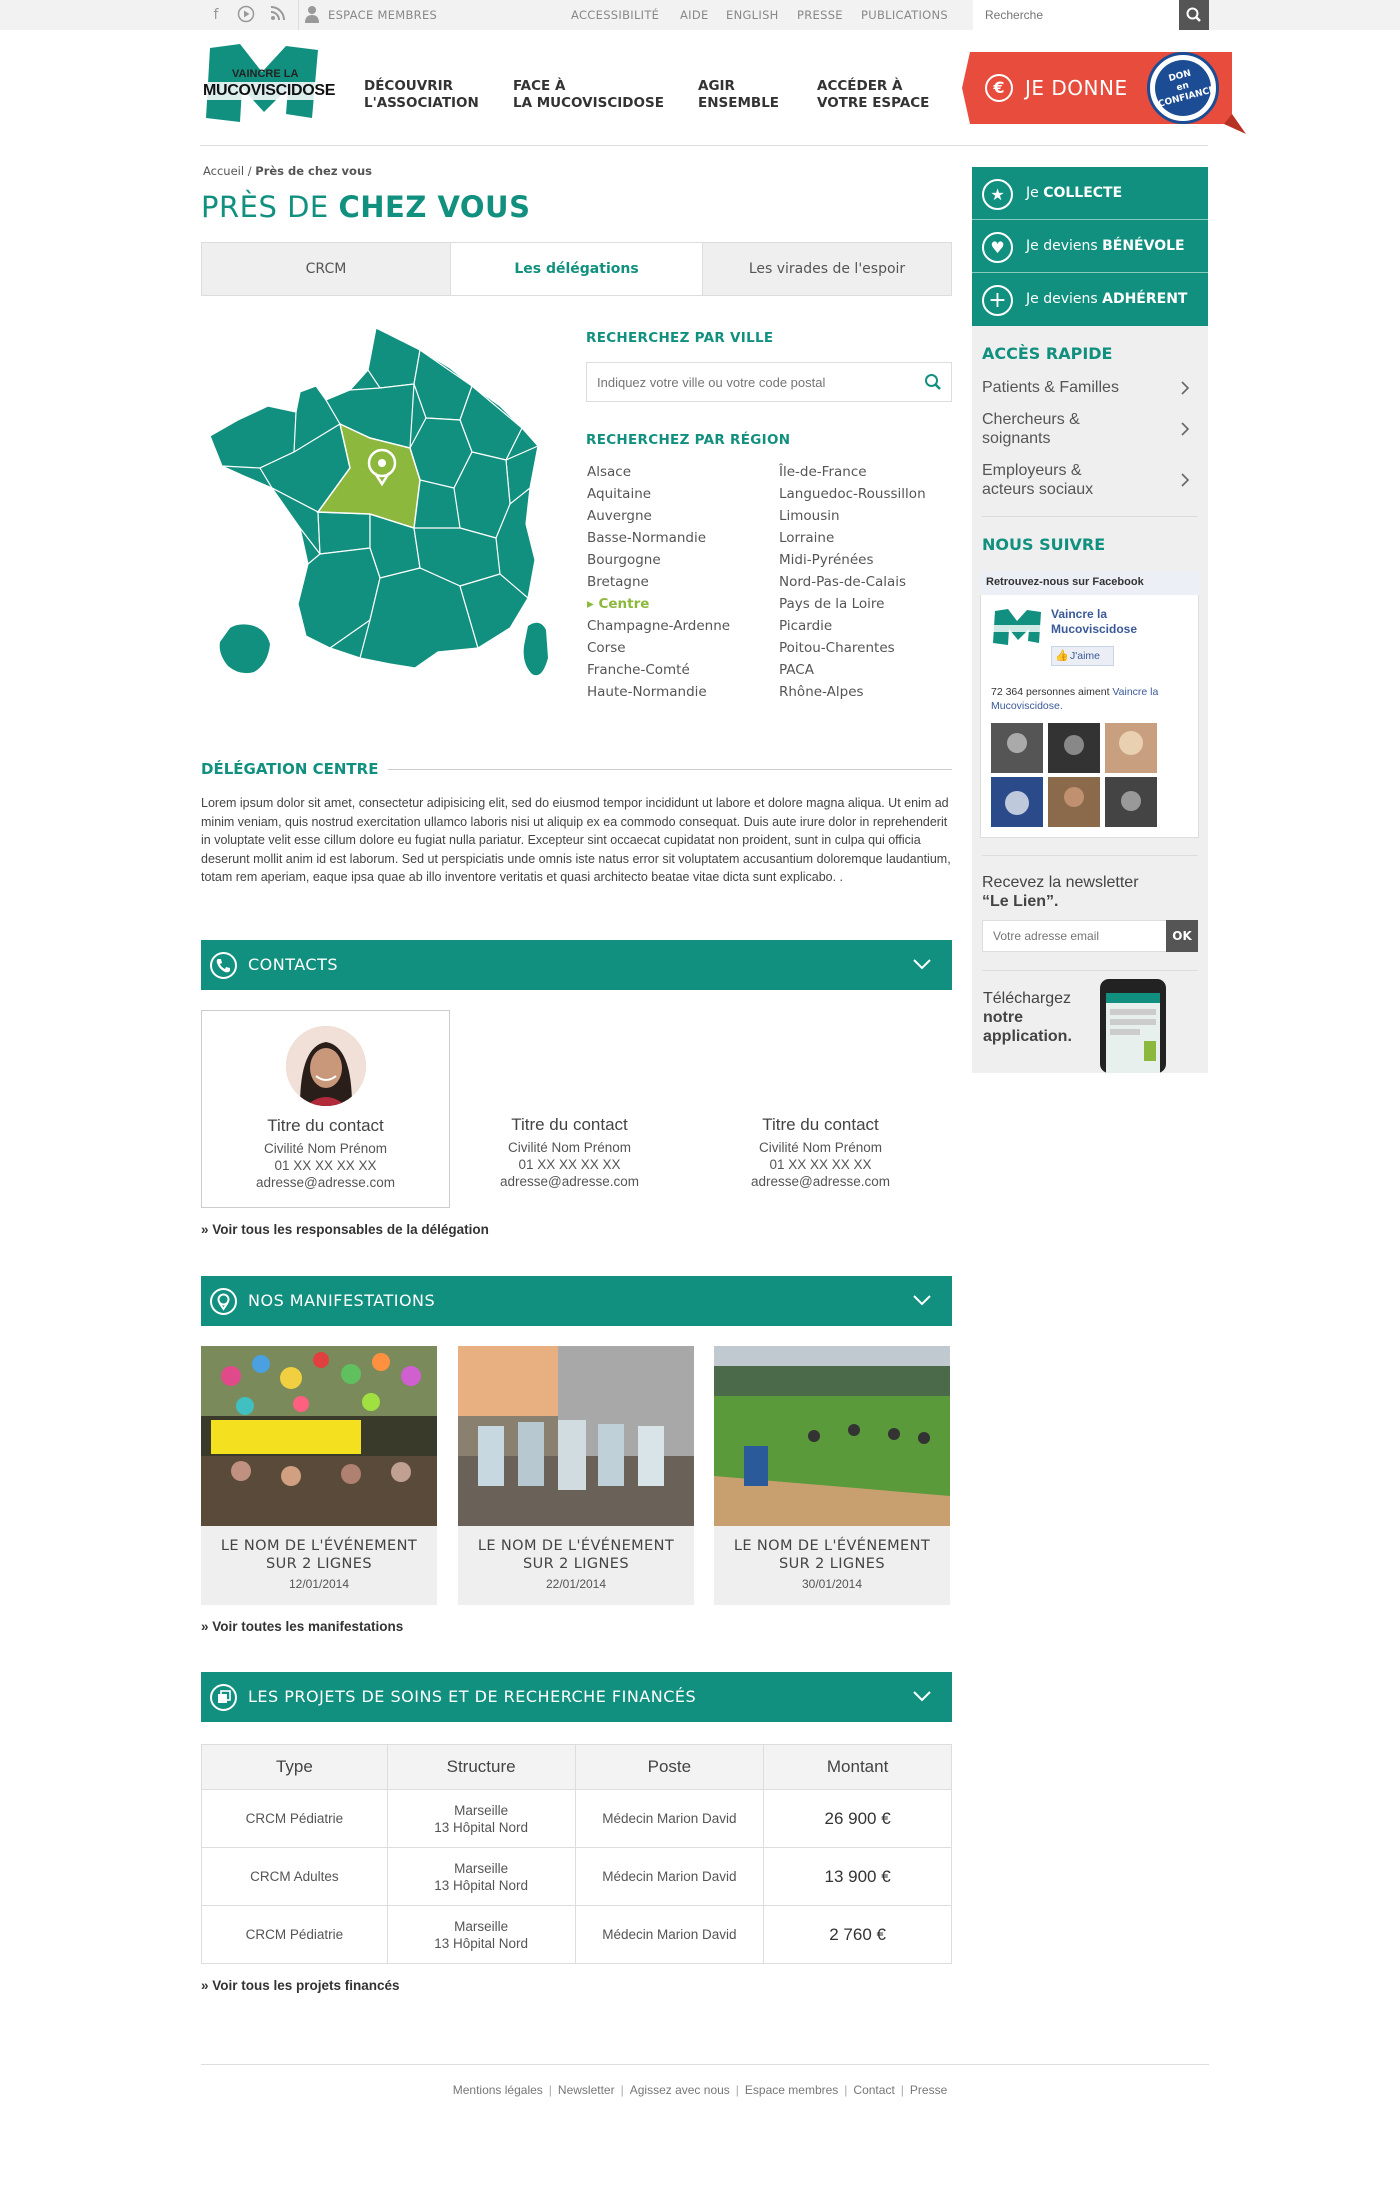  I want to click on quick-link-employers: Employeurs & acteurs sociaux, so click(1090, 480).